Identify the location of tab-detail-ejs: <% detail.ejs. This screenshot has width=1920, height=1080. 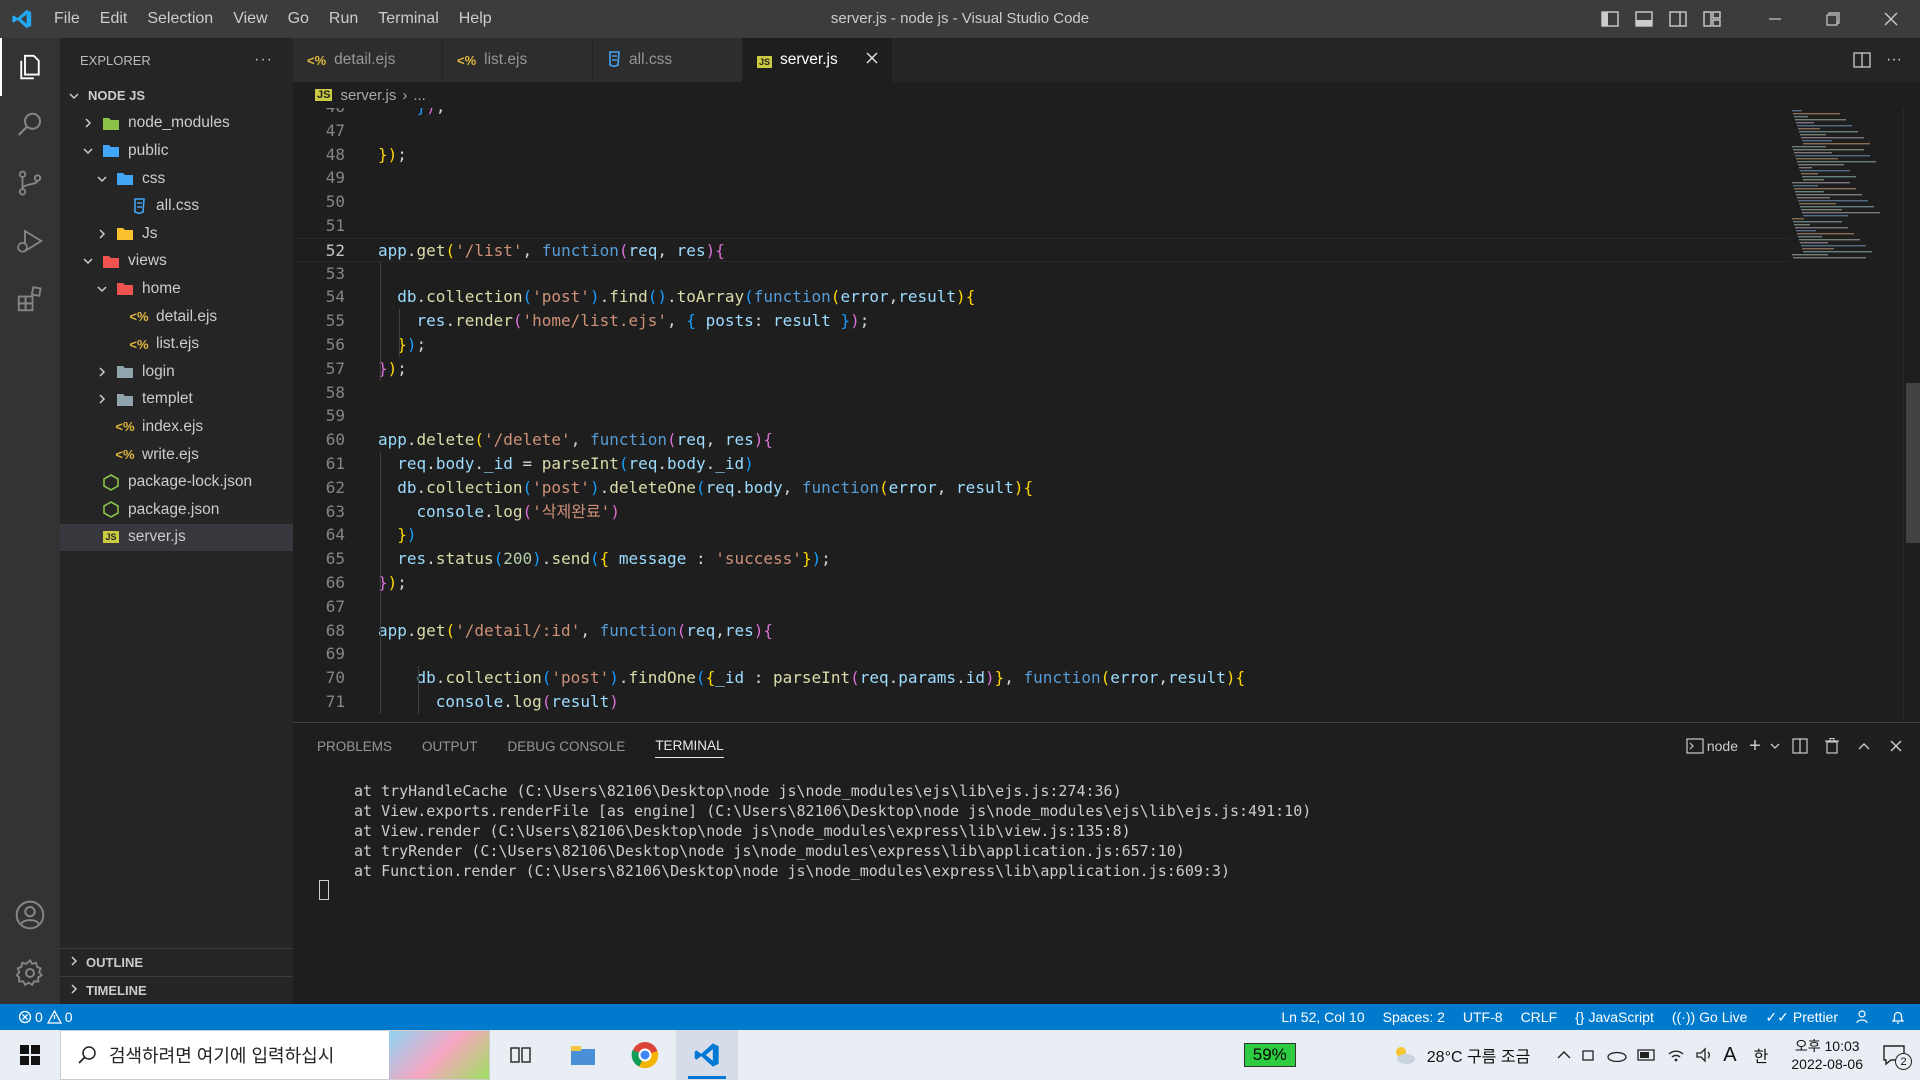
(368, 60).